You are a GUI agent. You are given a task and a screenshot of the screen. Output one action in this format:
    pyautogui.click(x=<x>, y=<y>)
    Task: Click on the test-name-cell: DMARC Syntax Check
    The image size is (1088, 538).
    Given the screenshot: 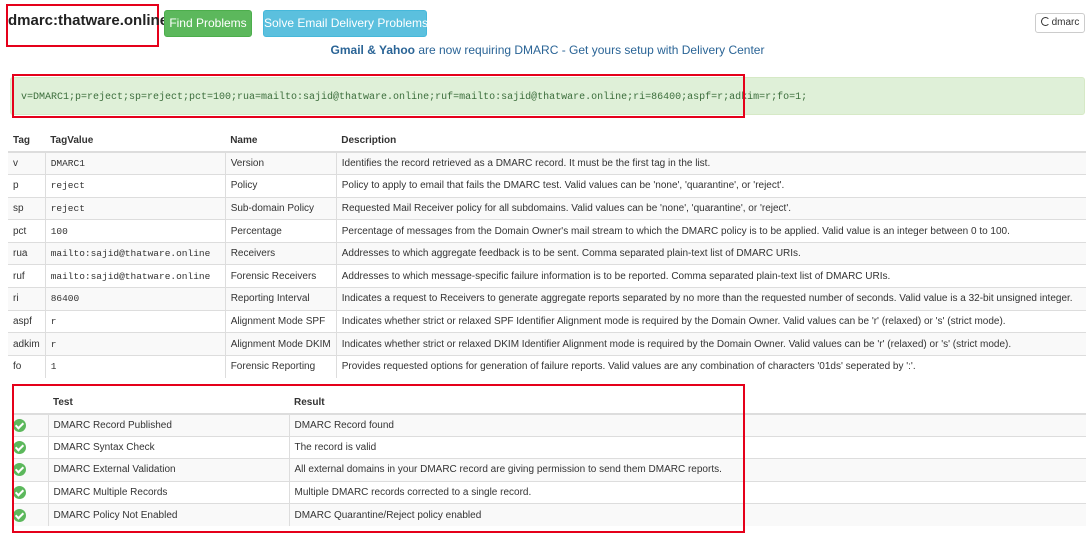 What is the action you would take?
    pyautogui.click(x=168, y=447)
    